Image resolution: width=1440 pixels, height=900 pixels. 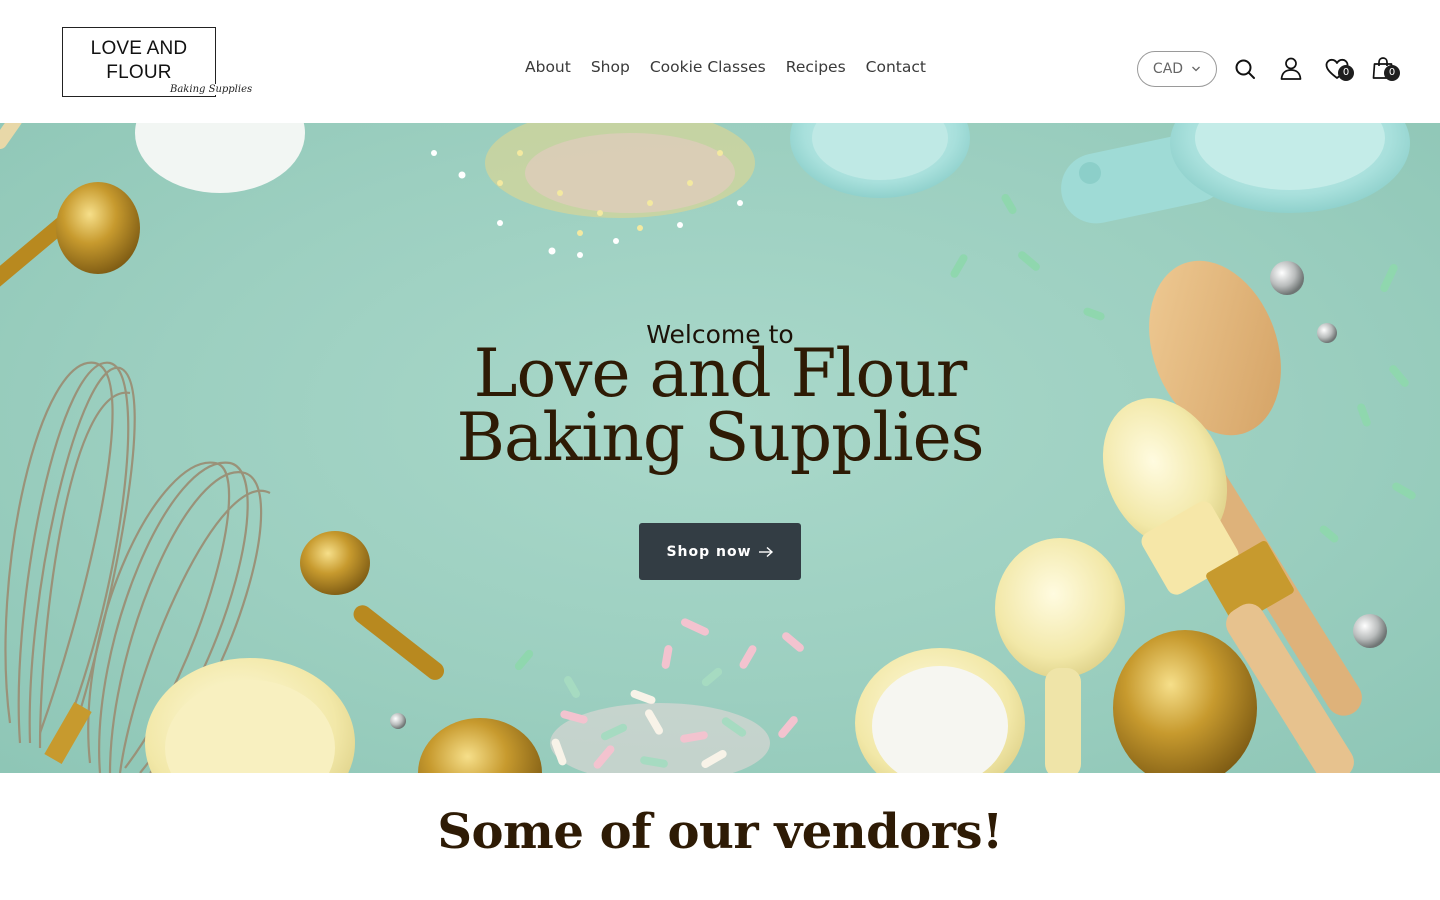 I want to click on shop-now-button: Shop now, so click(x=720, y=551).